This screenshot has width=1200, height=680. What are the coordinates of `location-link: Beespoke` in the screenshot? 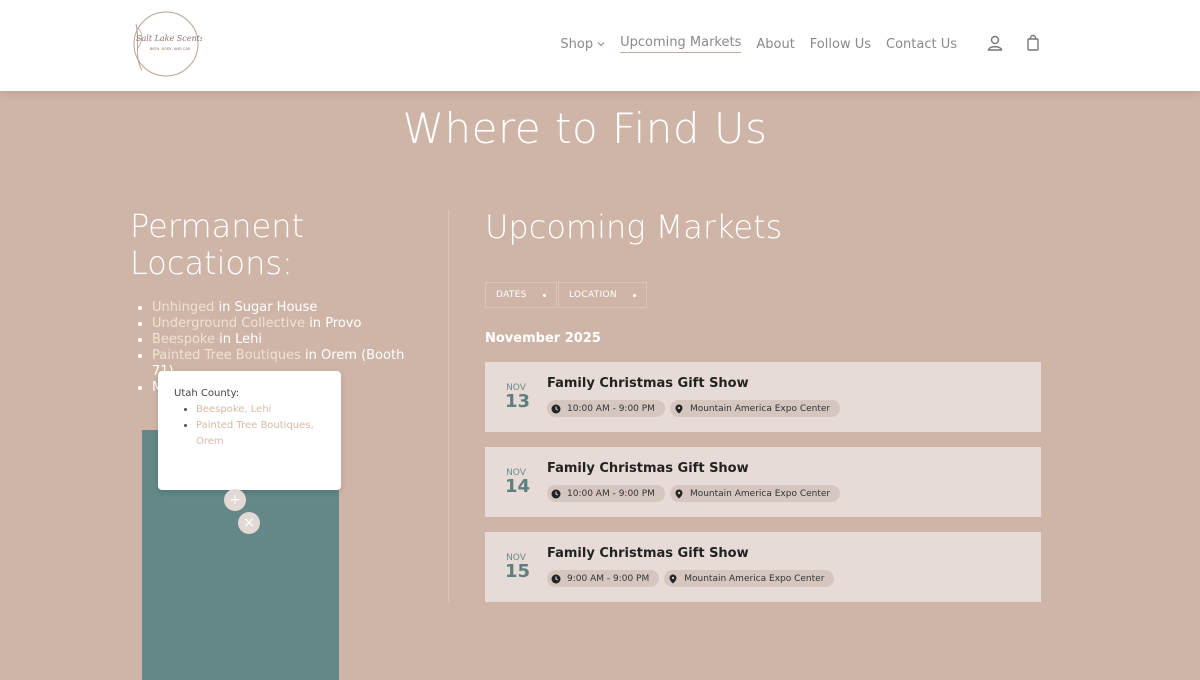 It's located at (183, 339).